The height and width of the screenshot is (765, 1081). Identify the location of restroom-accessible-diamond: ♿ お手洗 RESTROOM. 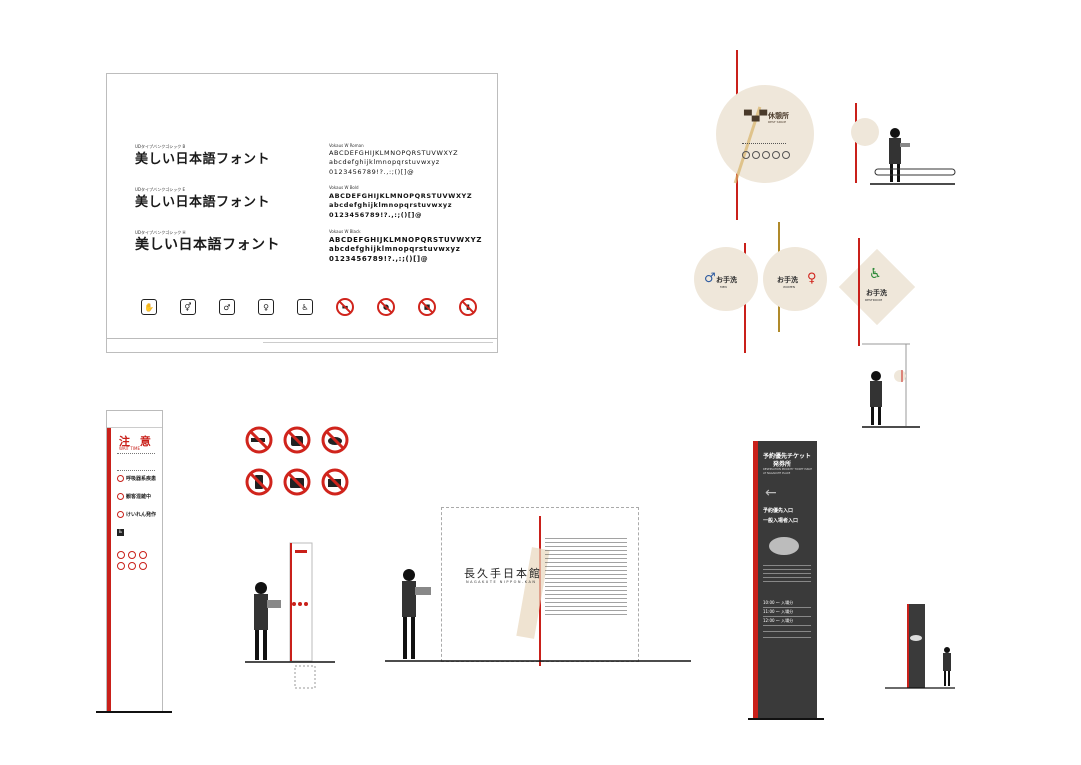
(877, 287).